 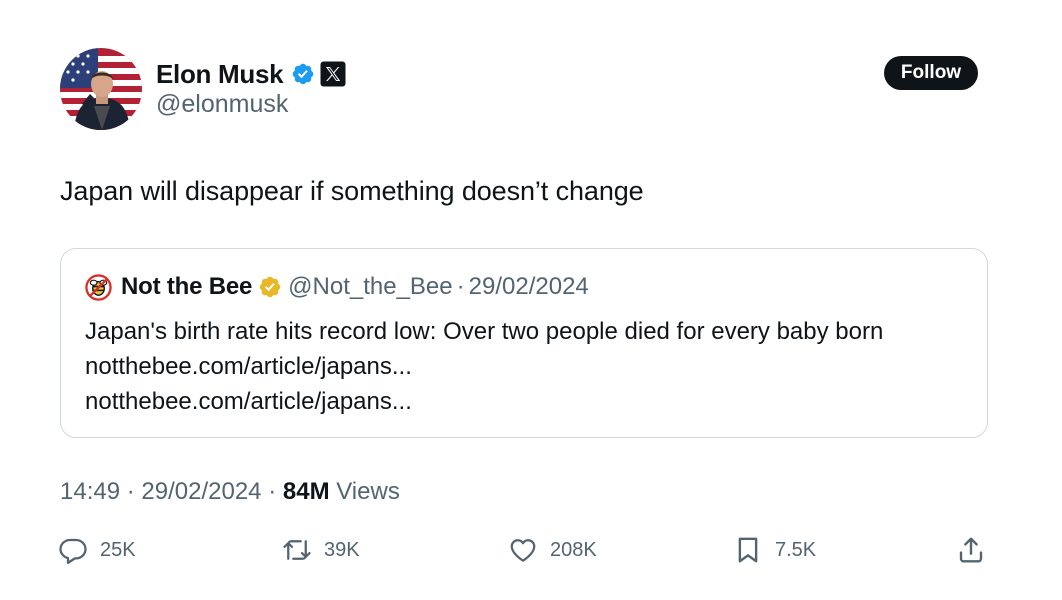 I want to click on author-name-row: Elon Musk, so click(x=251, y=74).